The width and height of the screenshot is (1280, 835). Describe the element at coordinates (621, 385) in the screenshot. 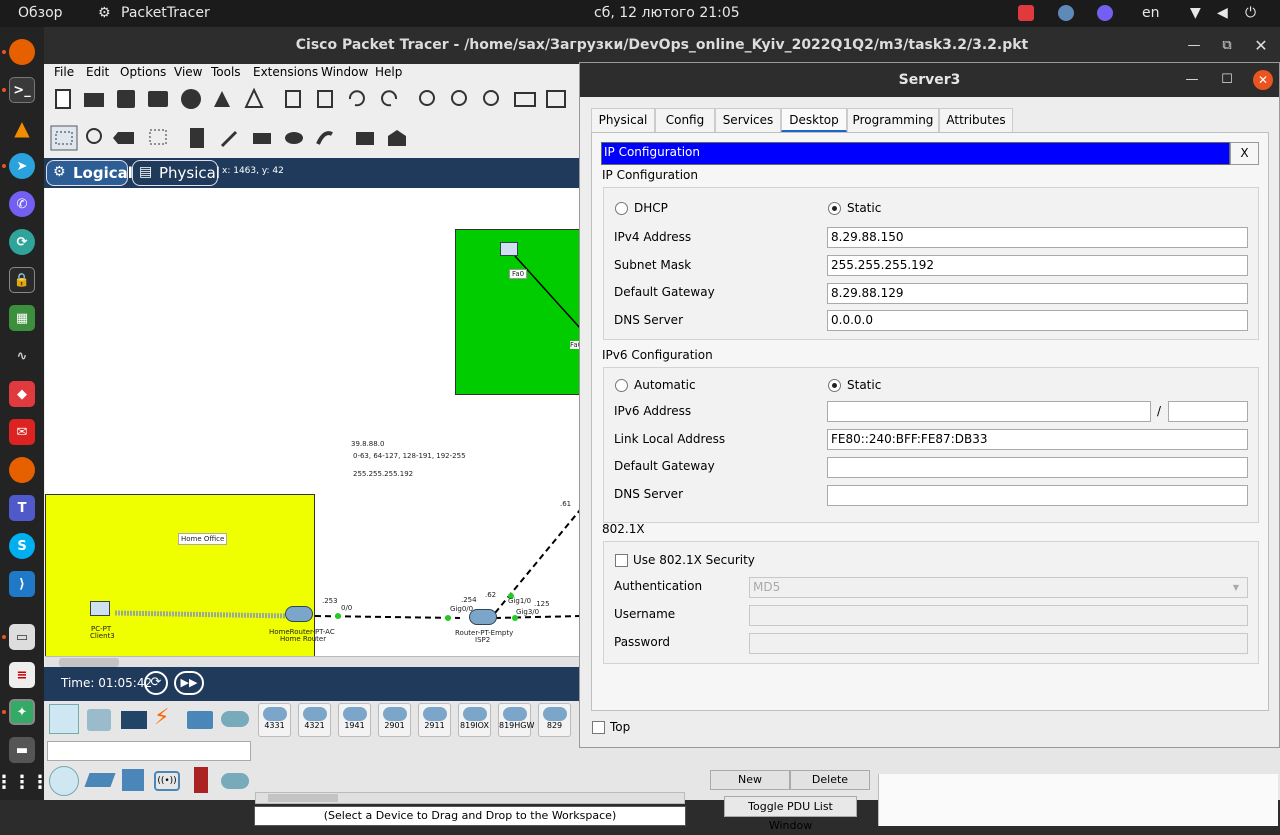

I see `automatic-radio` at that location.